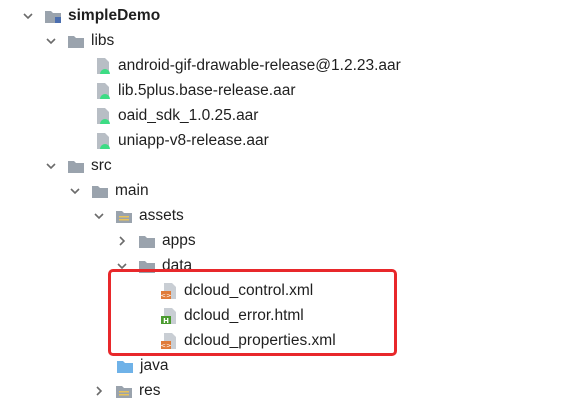  What do you see at coordinates (103, 40) in the screenshot?
I see `folder-label-libs: libs` at bounding box center [103, 40].